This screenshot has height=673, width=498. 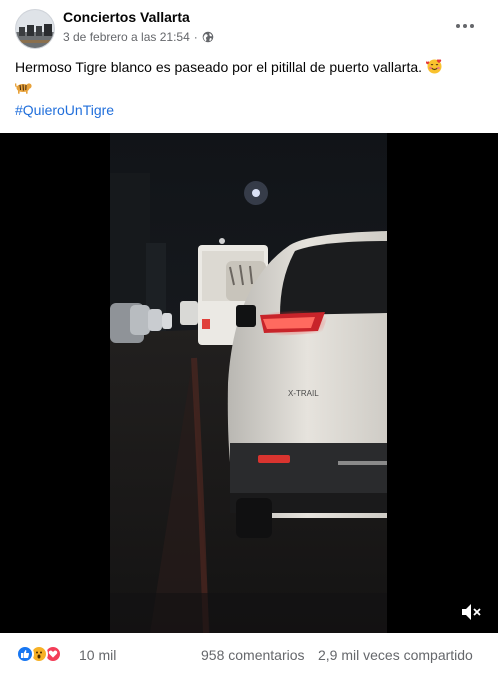 I want to click on globe-icon, so click(x=208, y=37).